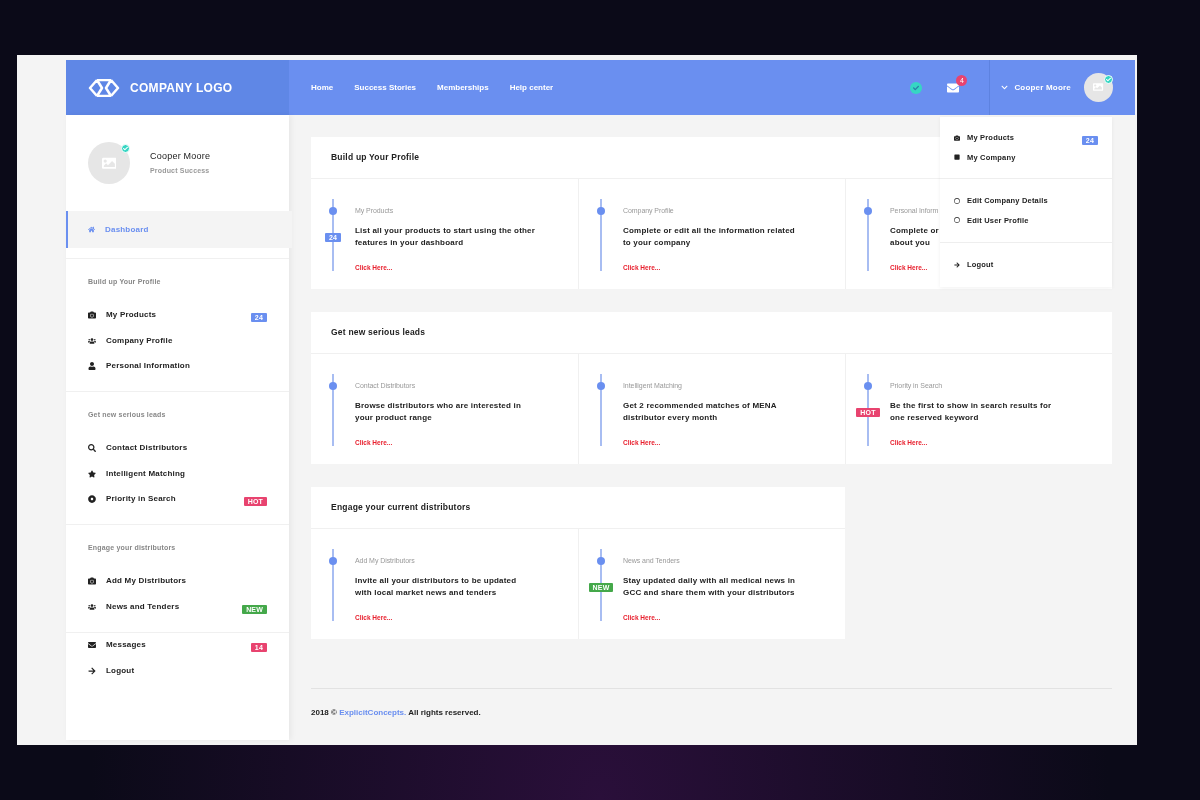 This screenshot has height=800, width=1200. I want to click on envelope-icon, so click(92, 645).